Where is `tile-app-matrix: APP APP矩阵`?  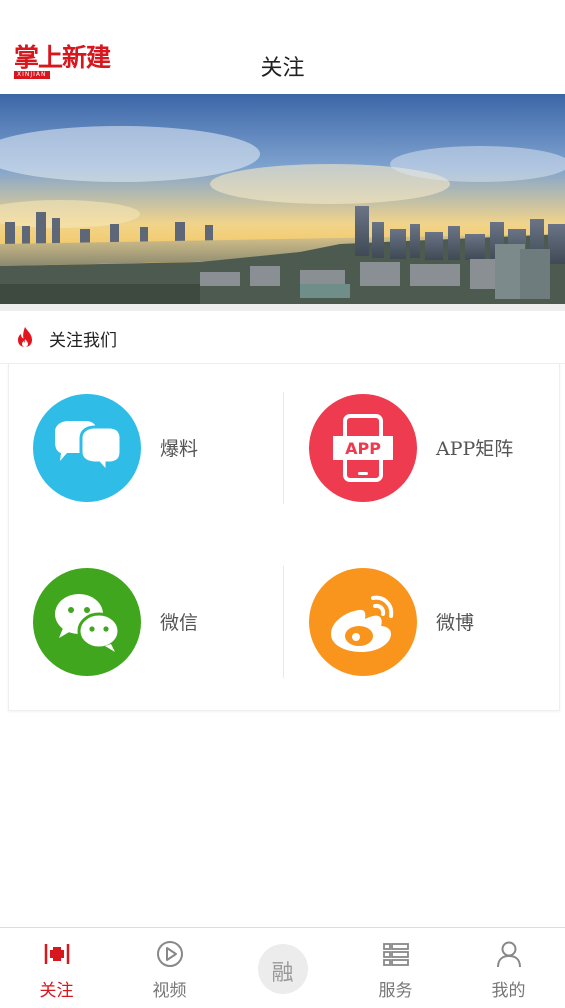
tile-app-matrix: APP APP矩阵 is located at coordinates (429, 449).